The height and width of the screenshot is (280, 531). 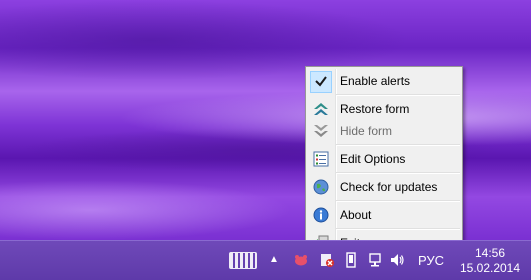 What do you see at coordinates (321, 109) in the screenshot?
I see `double-chevron-up-icon` at bounding box center [321, 109].